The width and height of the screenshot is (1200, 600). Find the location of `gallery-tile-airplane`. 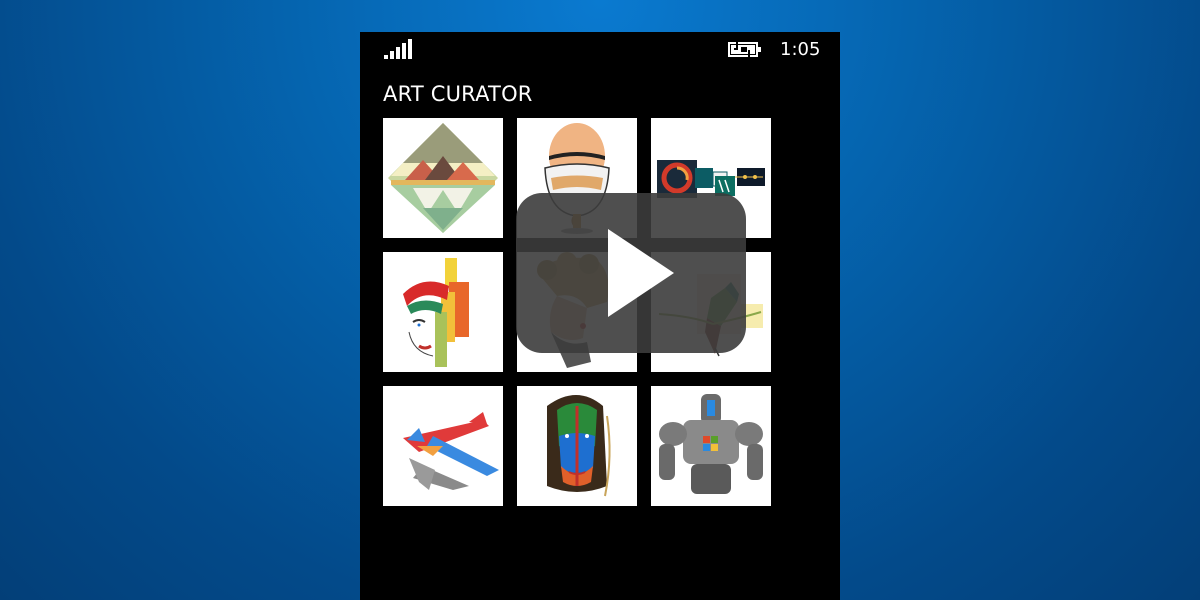

gallery-tile-airplane is located at coordinates (443, 446).